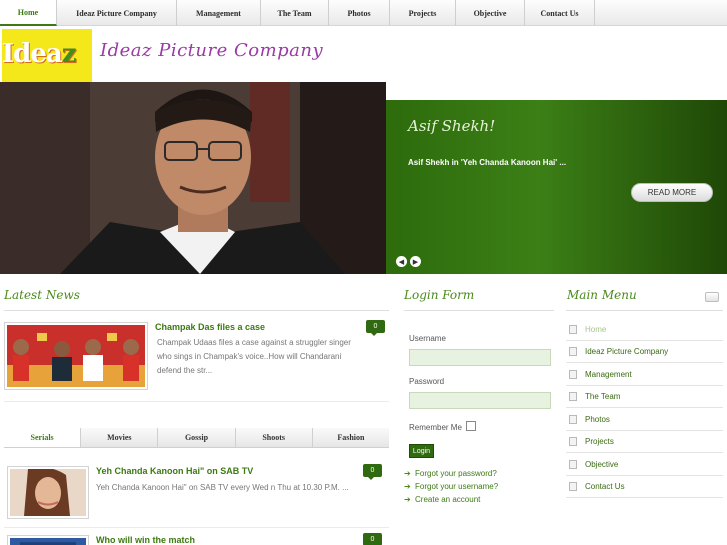  What do you see at coordinates (556, 91) in the screenshot?
I see `slide-top-strip` at bounding box center [556, 91].